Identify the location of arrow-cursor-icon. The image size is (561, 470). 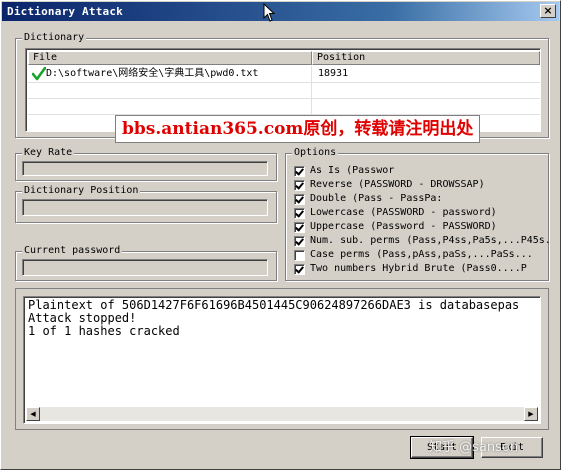
(269, 12).